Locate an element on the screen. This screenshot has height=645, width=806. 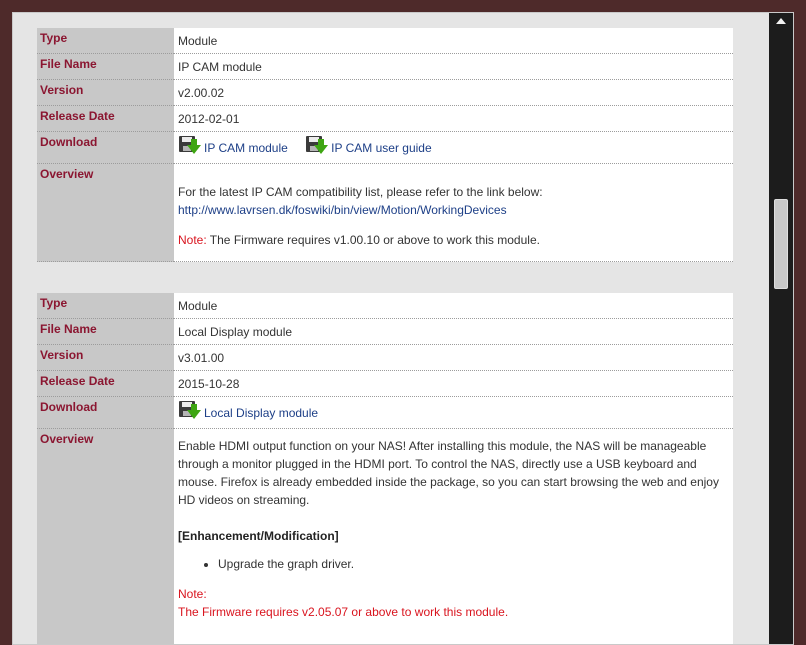
download-ip-cam-user-guide-link: IP CAM user guide is located at coordinates (381, 148).